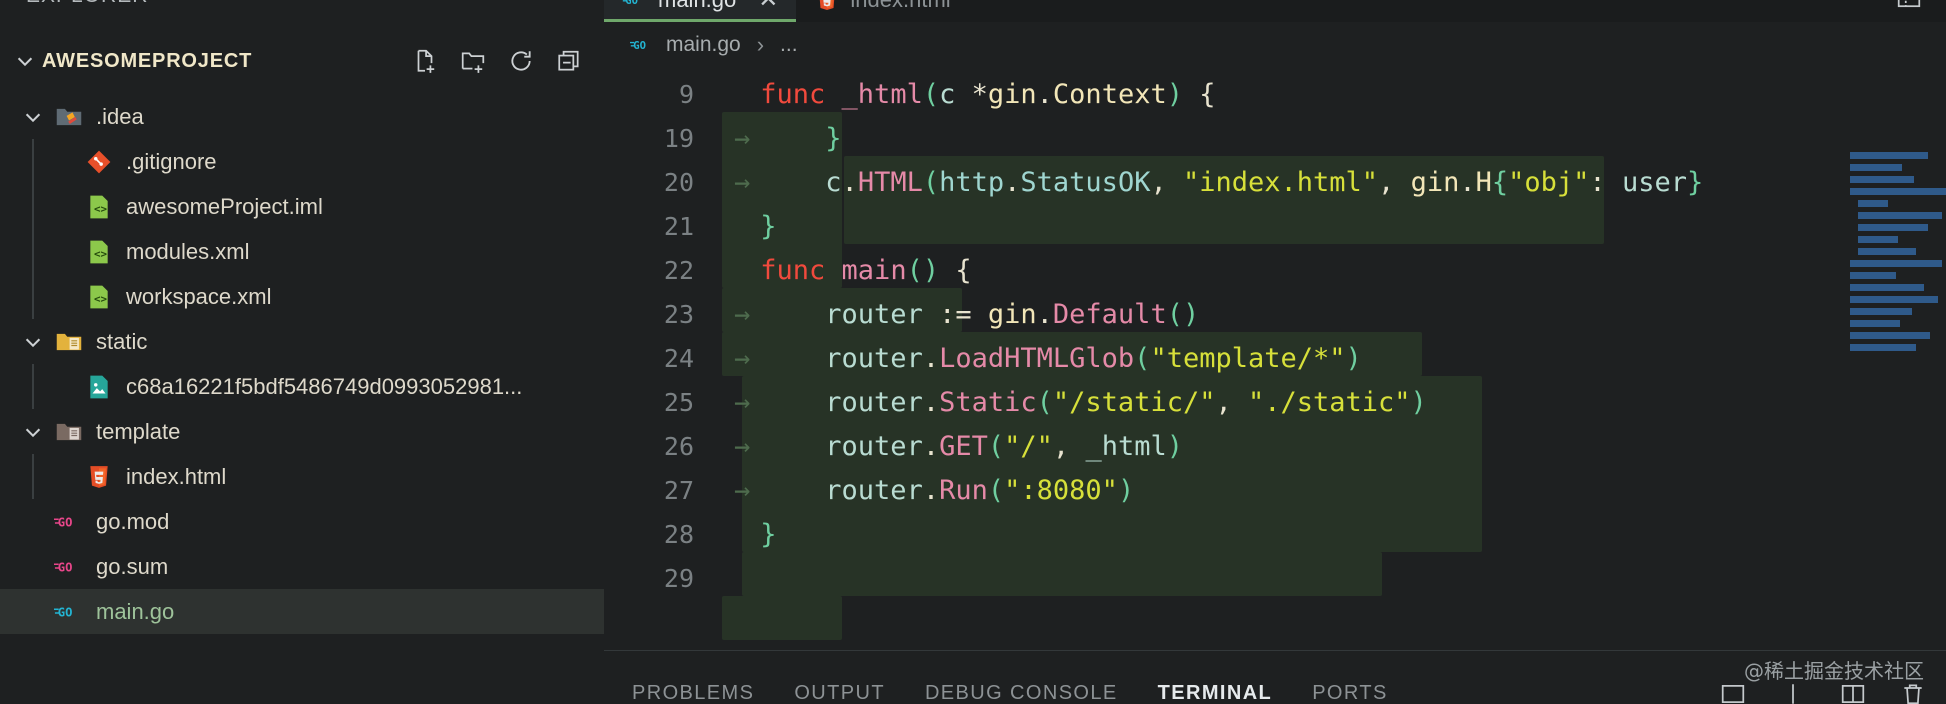 The width and height of the screenshot is (1946, 704). Describe the element at coordinates (1021, 678) in the screenshot. I see `panel-tab-debug-console: DEBUG CONSOLE` at that location.